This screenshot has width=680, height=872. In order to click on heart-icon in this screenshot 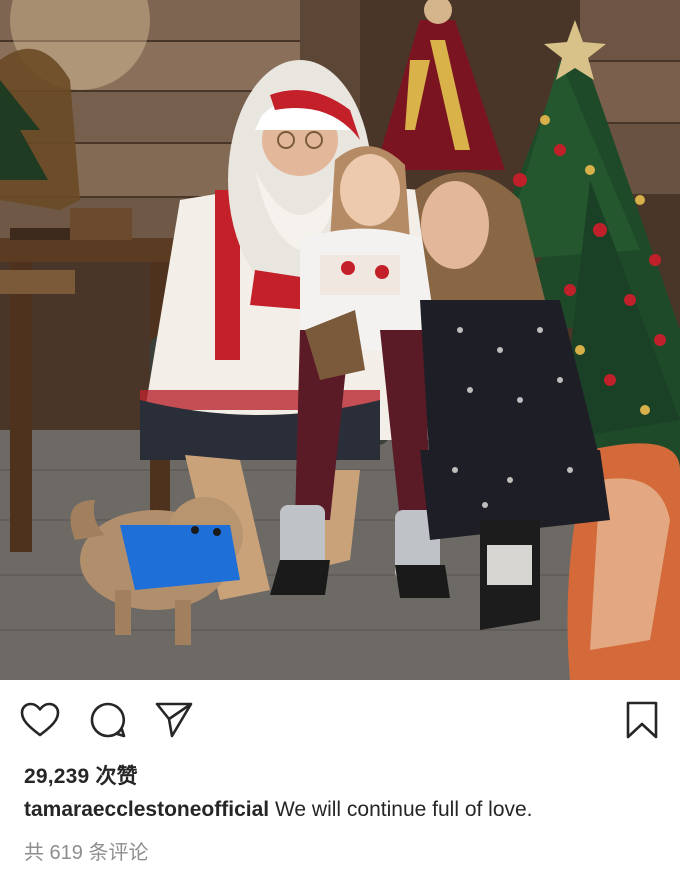, I will do `click(40, 719)`.